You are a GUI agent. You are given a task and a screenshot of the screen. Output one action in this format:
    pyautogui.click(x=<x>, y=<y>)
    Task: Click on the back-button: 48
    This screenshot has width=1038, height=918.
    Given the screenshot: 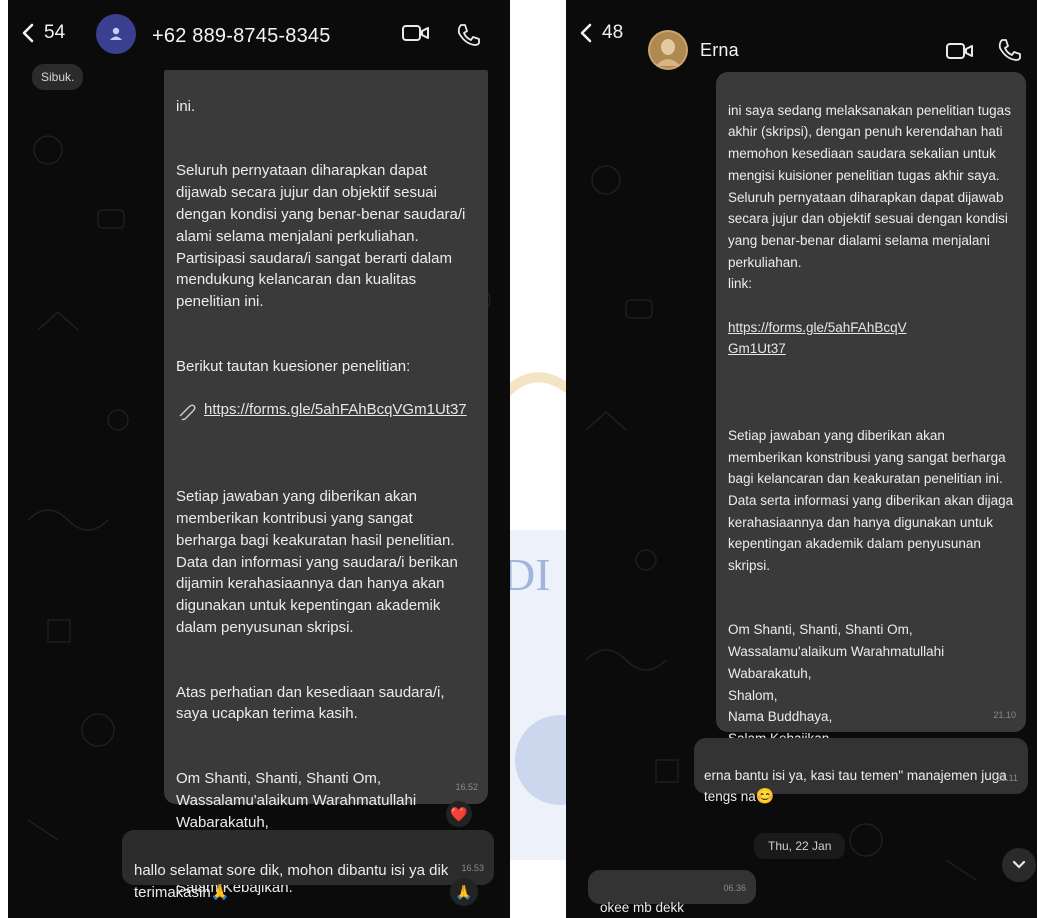 What is the action you would take?
    pyautogui.click(x=601, y=33)
    